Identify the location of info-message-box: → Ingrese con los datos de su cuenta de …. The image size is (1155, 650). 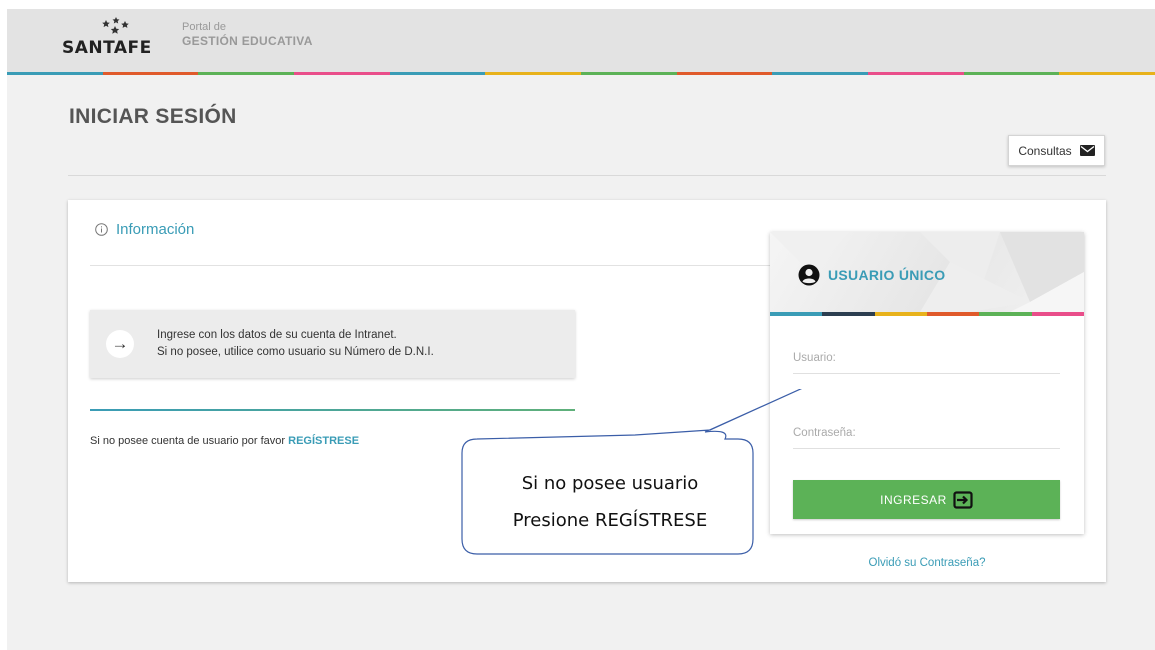
(332, 344).